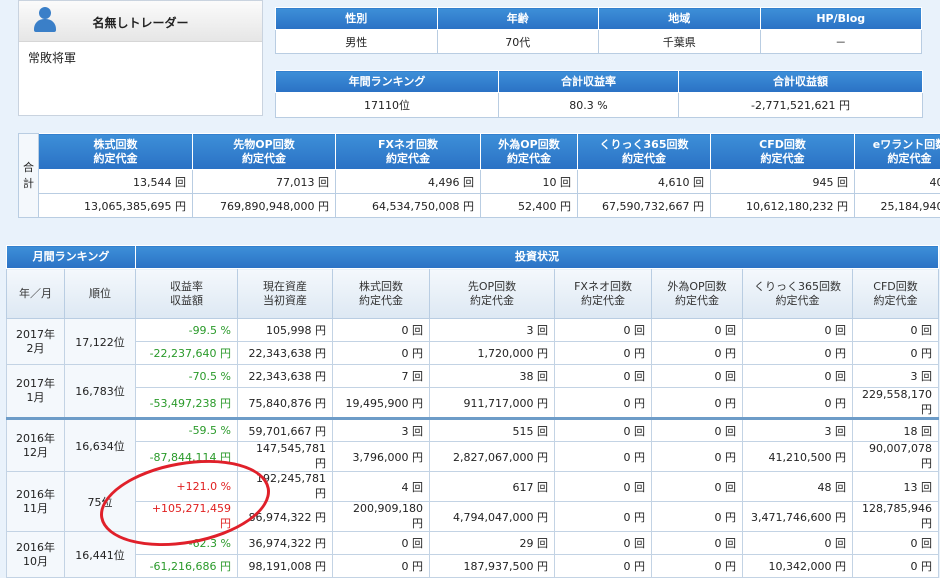  Describe the element at coordinates (896, 403) in the screenshot. I see `value-cell: 229,558,170 円` at that location.